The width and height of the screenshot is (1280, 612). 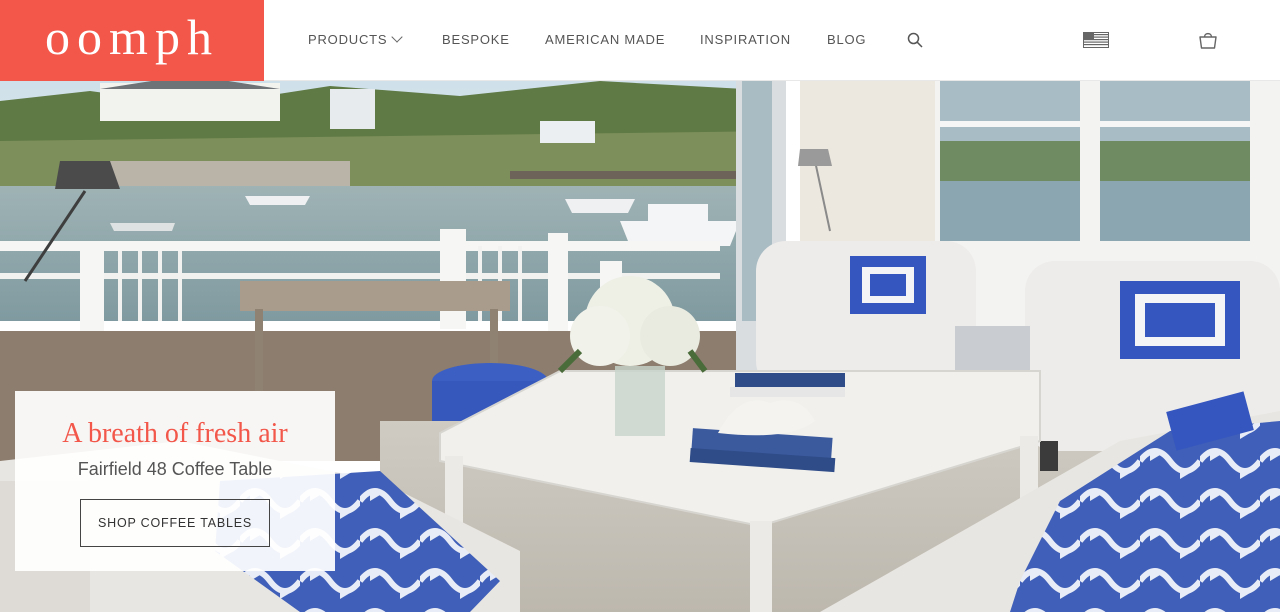 I want to click on nav-products: PRODUCTS, so click(x=356, y=39).